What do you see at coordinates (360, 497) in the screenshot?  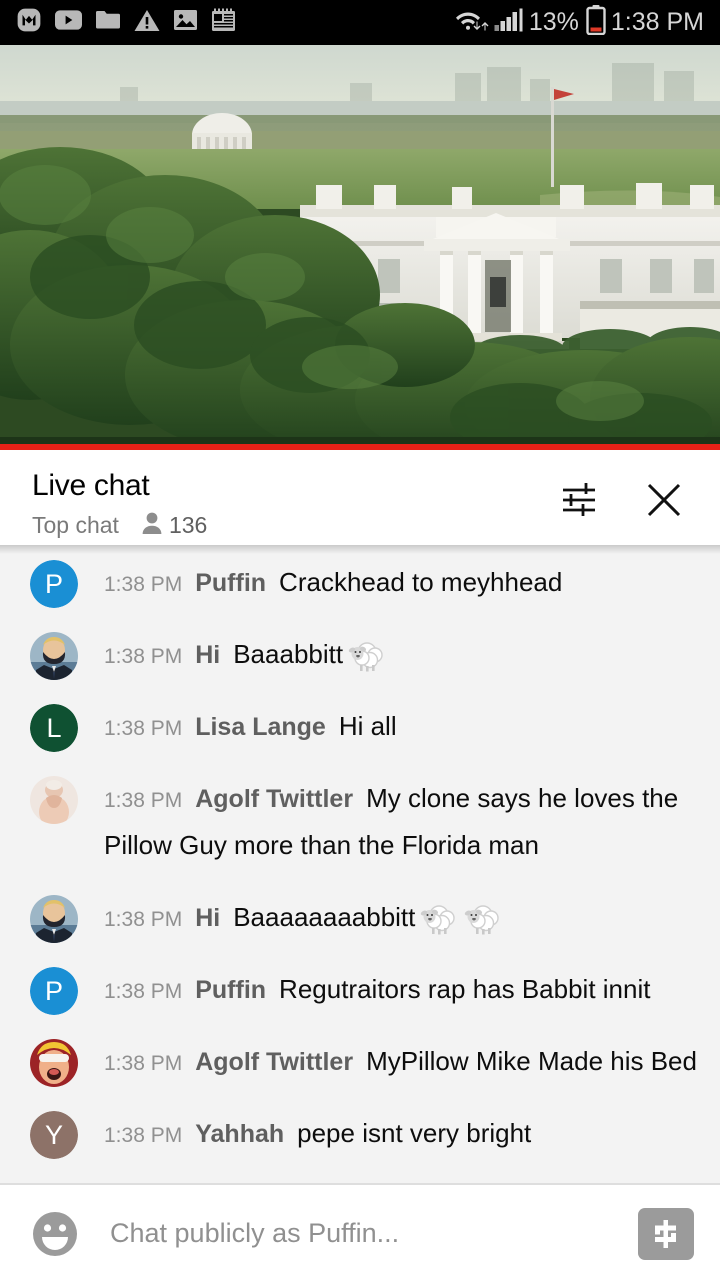 I see `live-chat-header: Live chat Top chat 136` at bounding box center [360, 497].